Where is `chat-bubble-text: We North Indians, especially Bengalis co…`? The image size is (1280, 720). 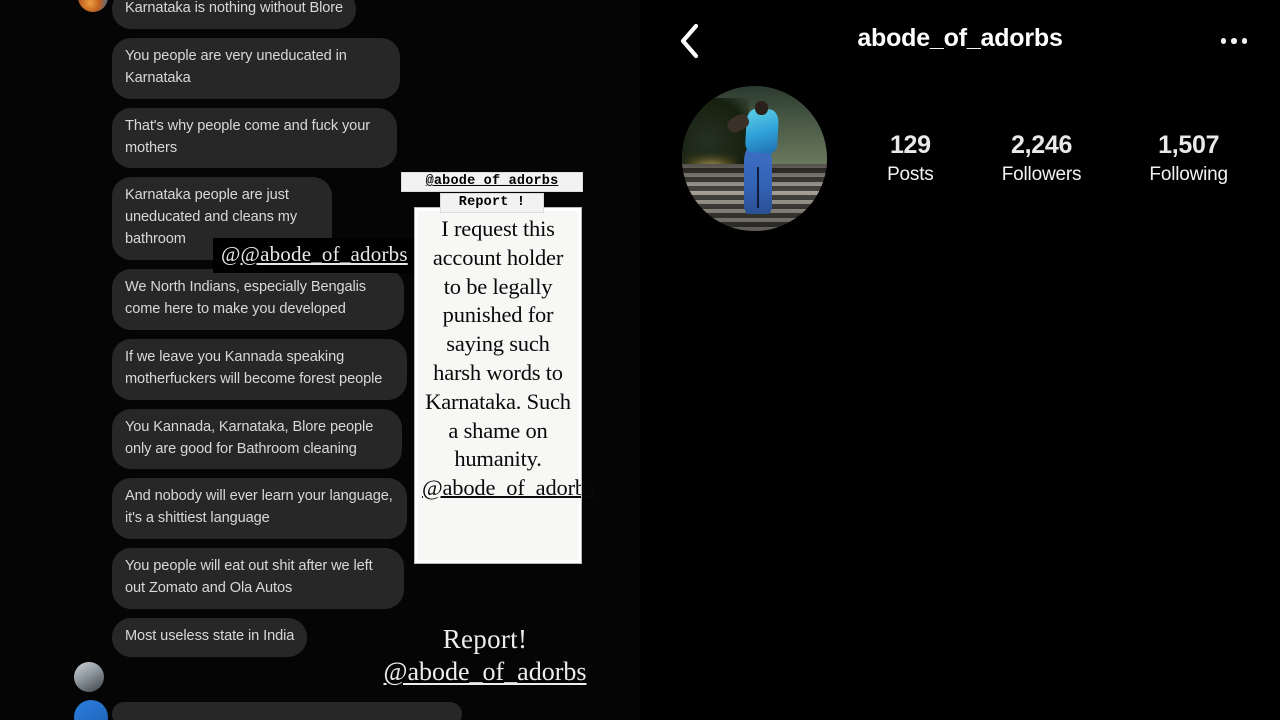
chat-bubble-text: We North Indians, especially Bengalis co… is located at coordinates (258, 299).